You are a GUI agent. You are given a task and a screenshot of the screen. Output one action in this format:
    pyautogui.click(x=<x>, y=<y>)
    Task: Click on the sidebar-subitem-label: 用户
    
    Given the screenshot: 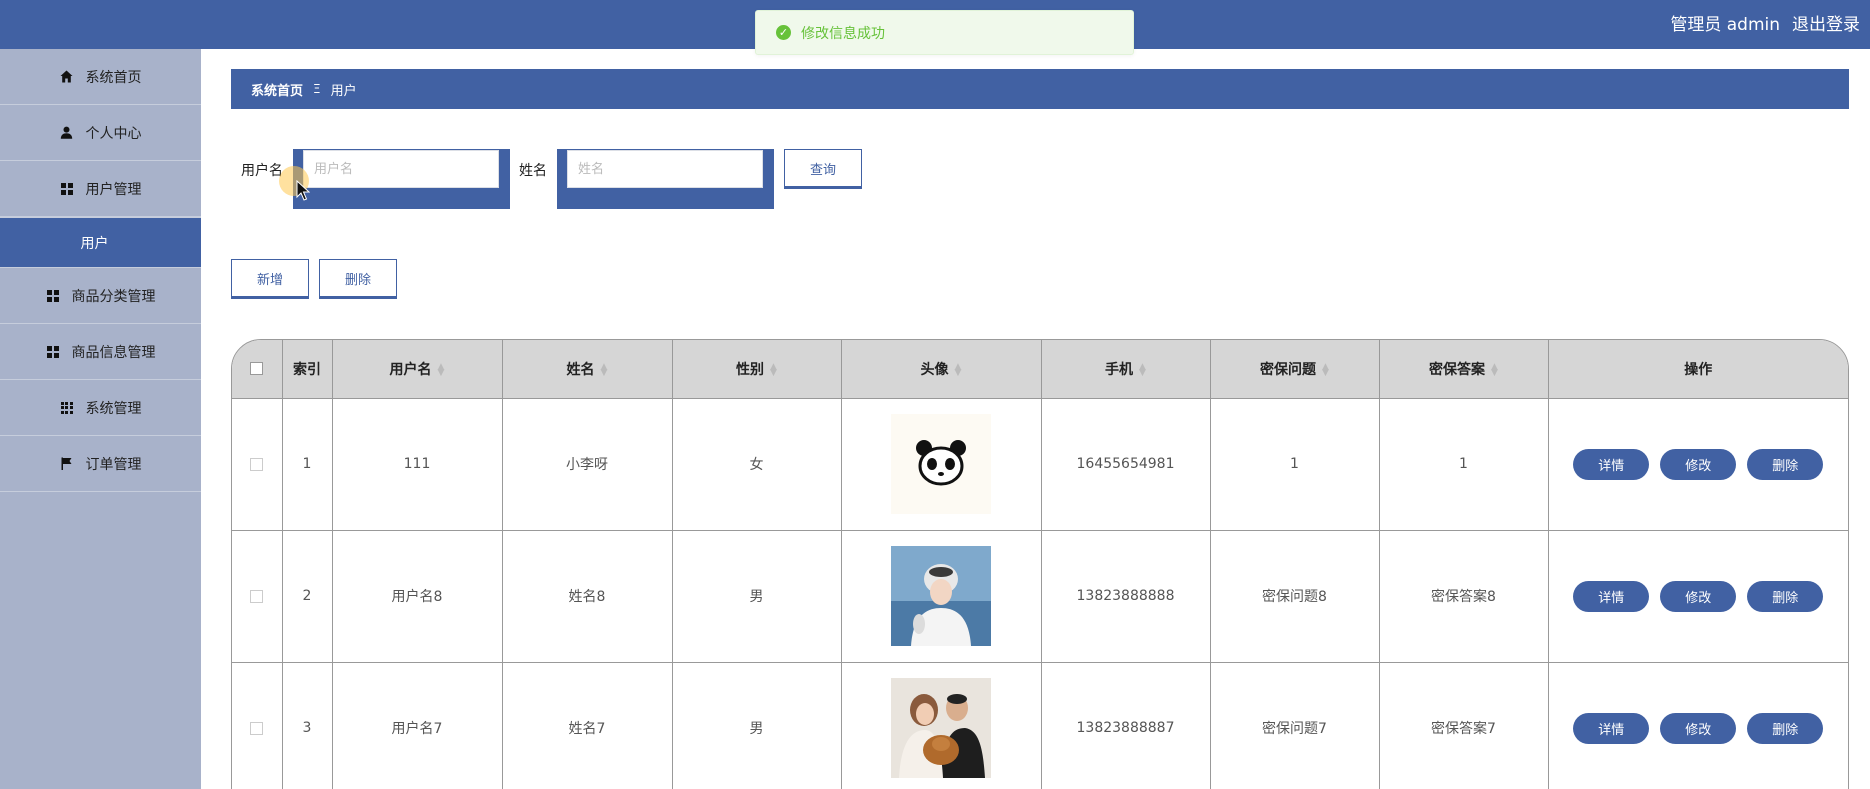 What is the action you would take?
    pyautogui.click(x=94, y=243)
    